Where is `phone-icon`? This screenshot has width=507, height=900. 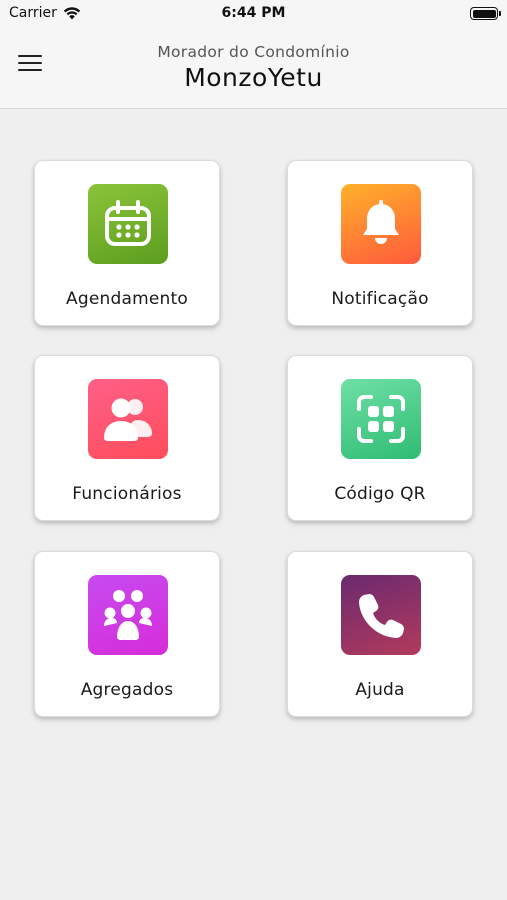
phone-icon is located at coordinates (381, 615).